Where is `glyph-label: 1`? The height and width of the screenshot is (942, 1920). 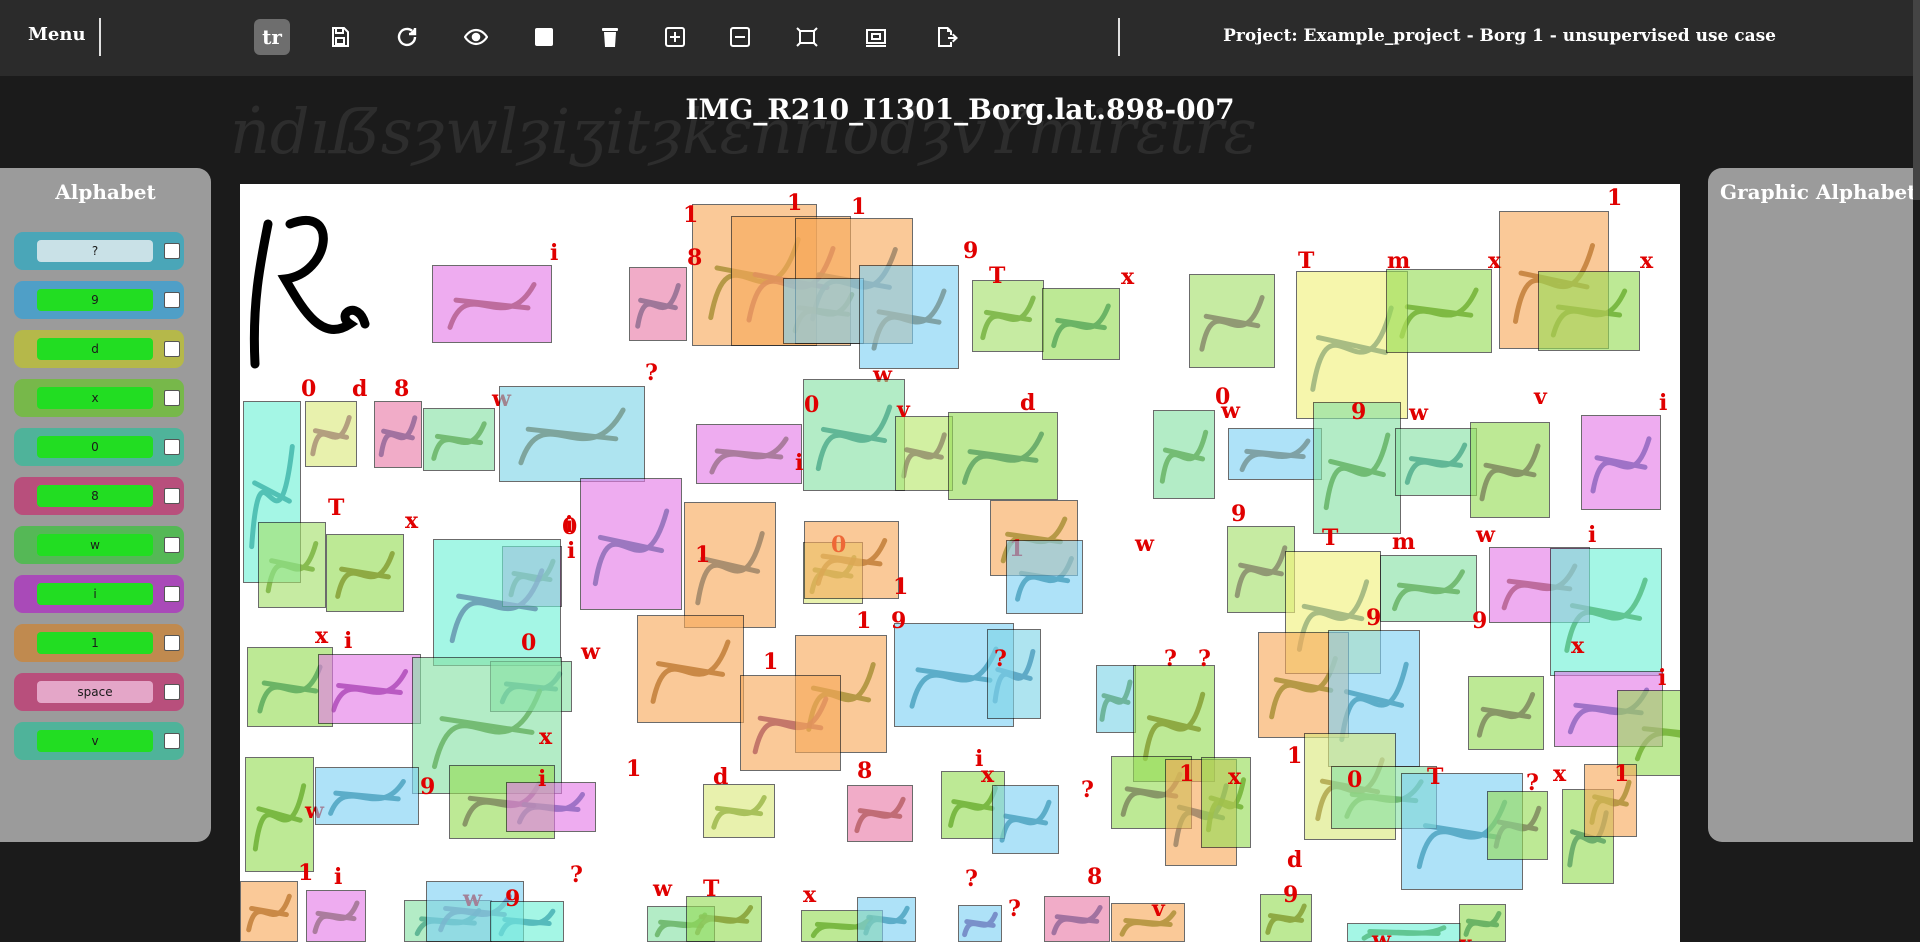
glyph-label: 1 is located at coordinates (306, 873).